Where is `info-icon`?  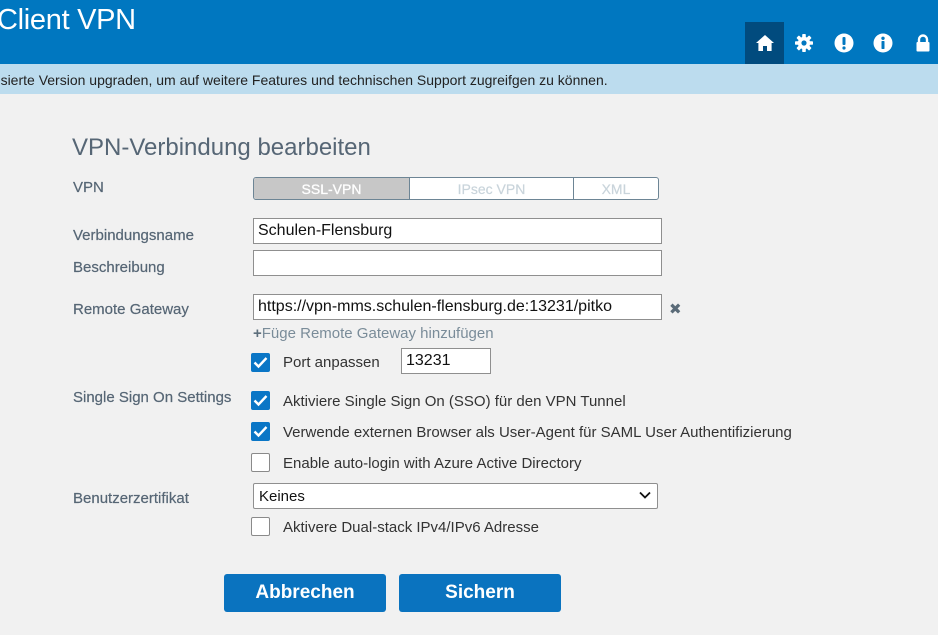
info-icon is located at coordinates (882, 43).